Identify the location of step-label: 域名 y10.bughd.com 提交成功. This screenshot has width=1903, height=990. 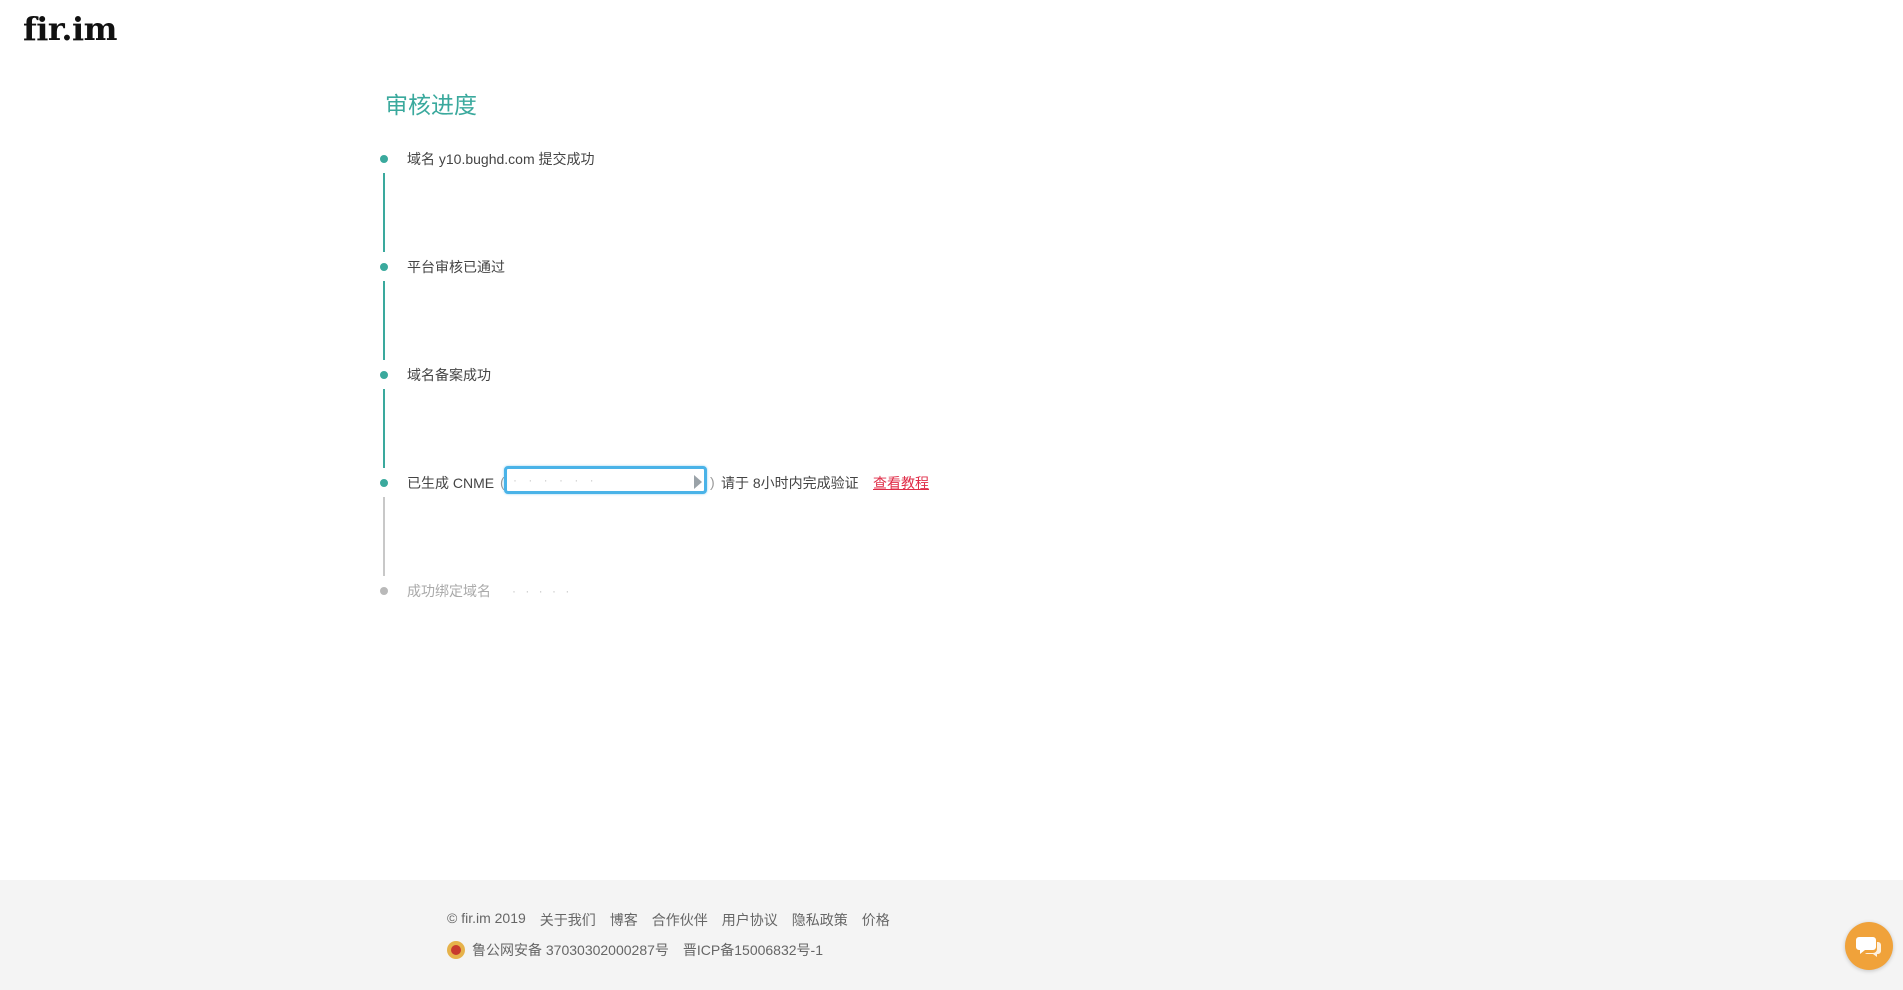
(501, 159).